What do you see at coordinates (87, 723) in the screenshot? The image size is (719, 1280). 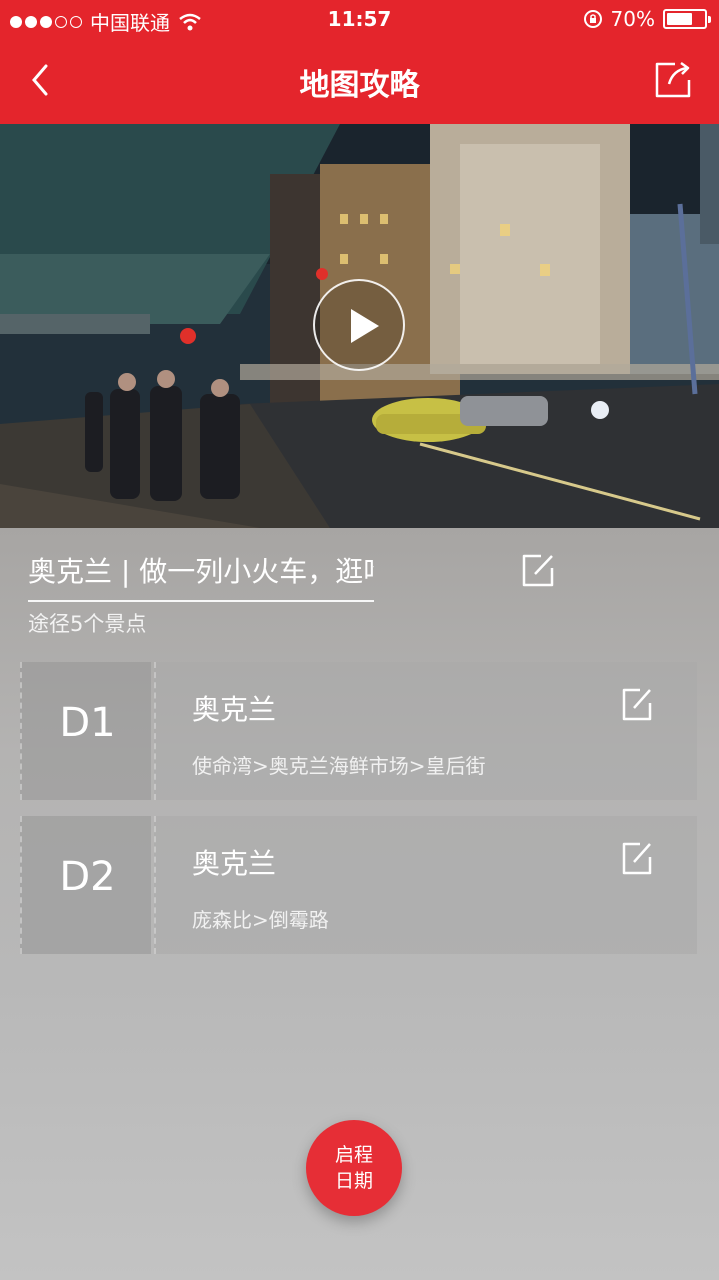 I see `day-label: D1` at bounding box center [87, 723].